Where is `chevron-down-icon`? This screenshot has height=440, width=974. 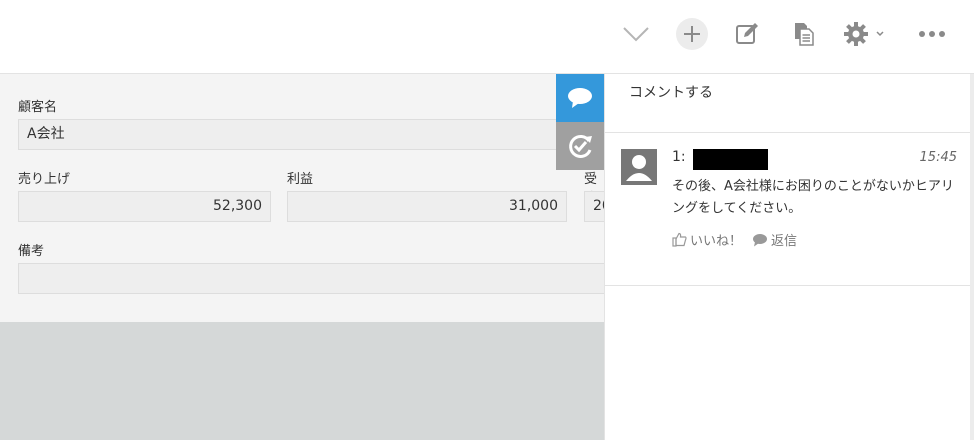
chevron-down-icon is located at coordinates (636, 34).